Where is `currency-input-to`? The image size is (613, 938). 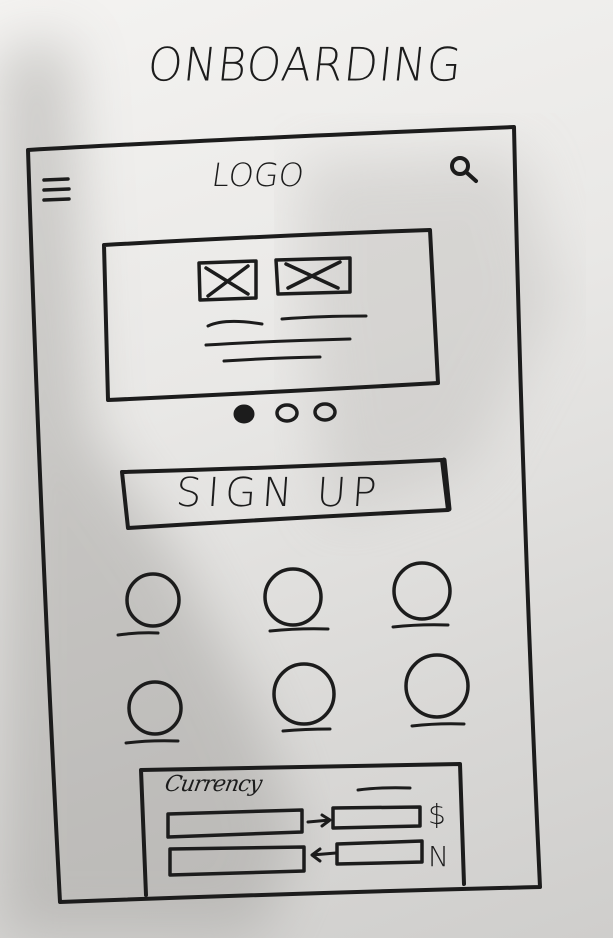 currency-input-to is located at coordinates (237, 861).